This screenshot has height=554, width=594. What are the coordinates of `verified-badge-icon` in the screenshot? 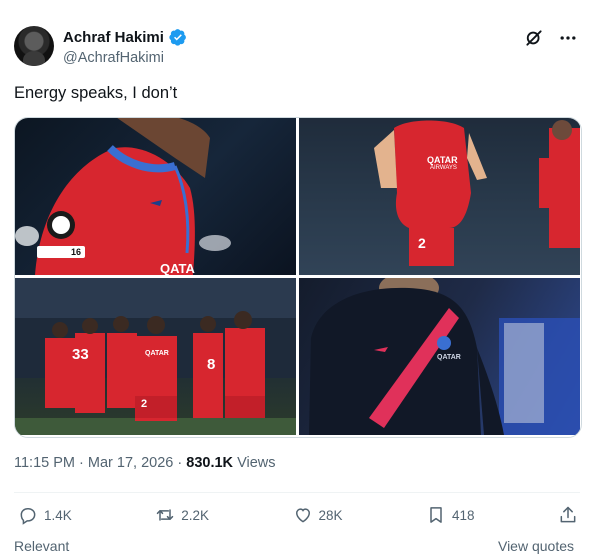 It's located at (178, 37).